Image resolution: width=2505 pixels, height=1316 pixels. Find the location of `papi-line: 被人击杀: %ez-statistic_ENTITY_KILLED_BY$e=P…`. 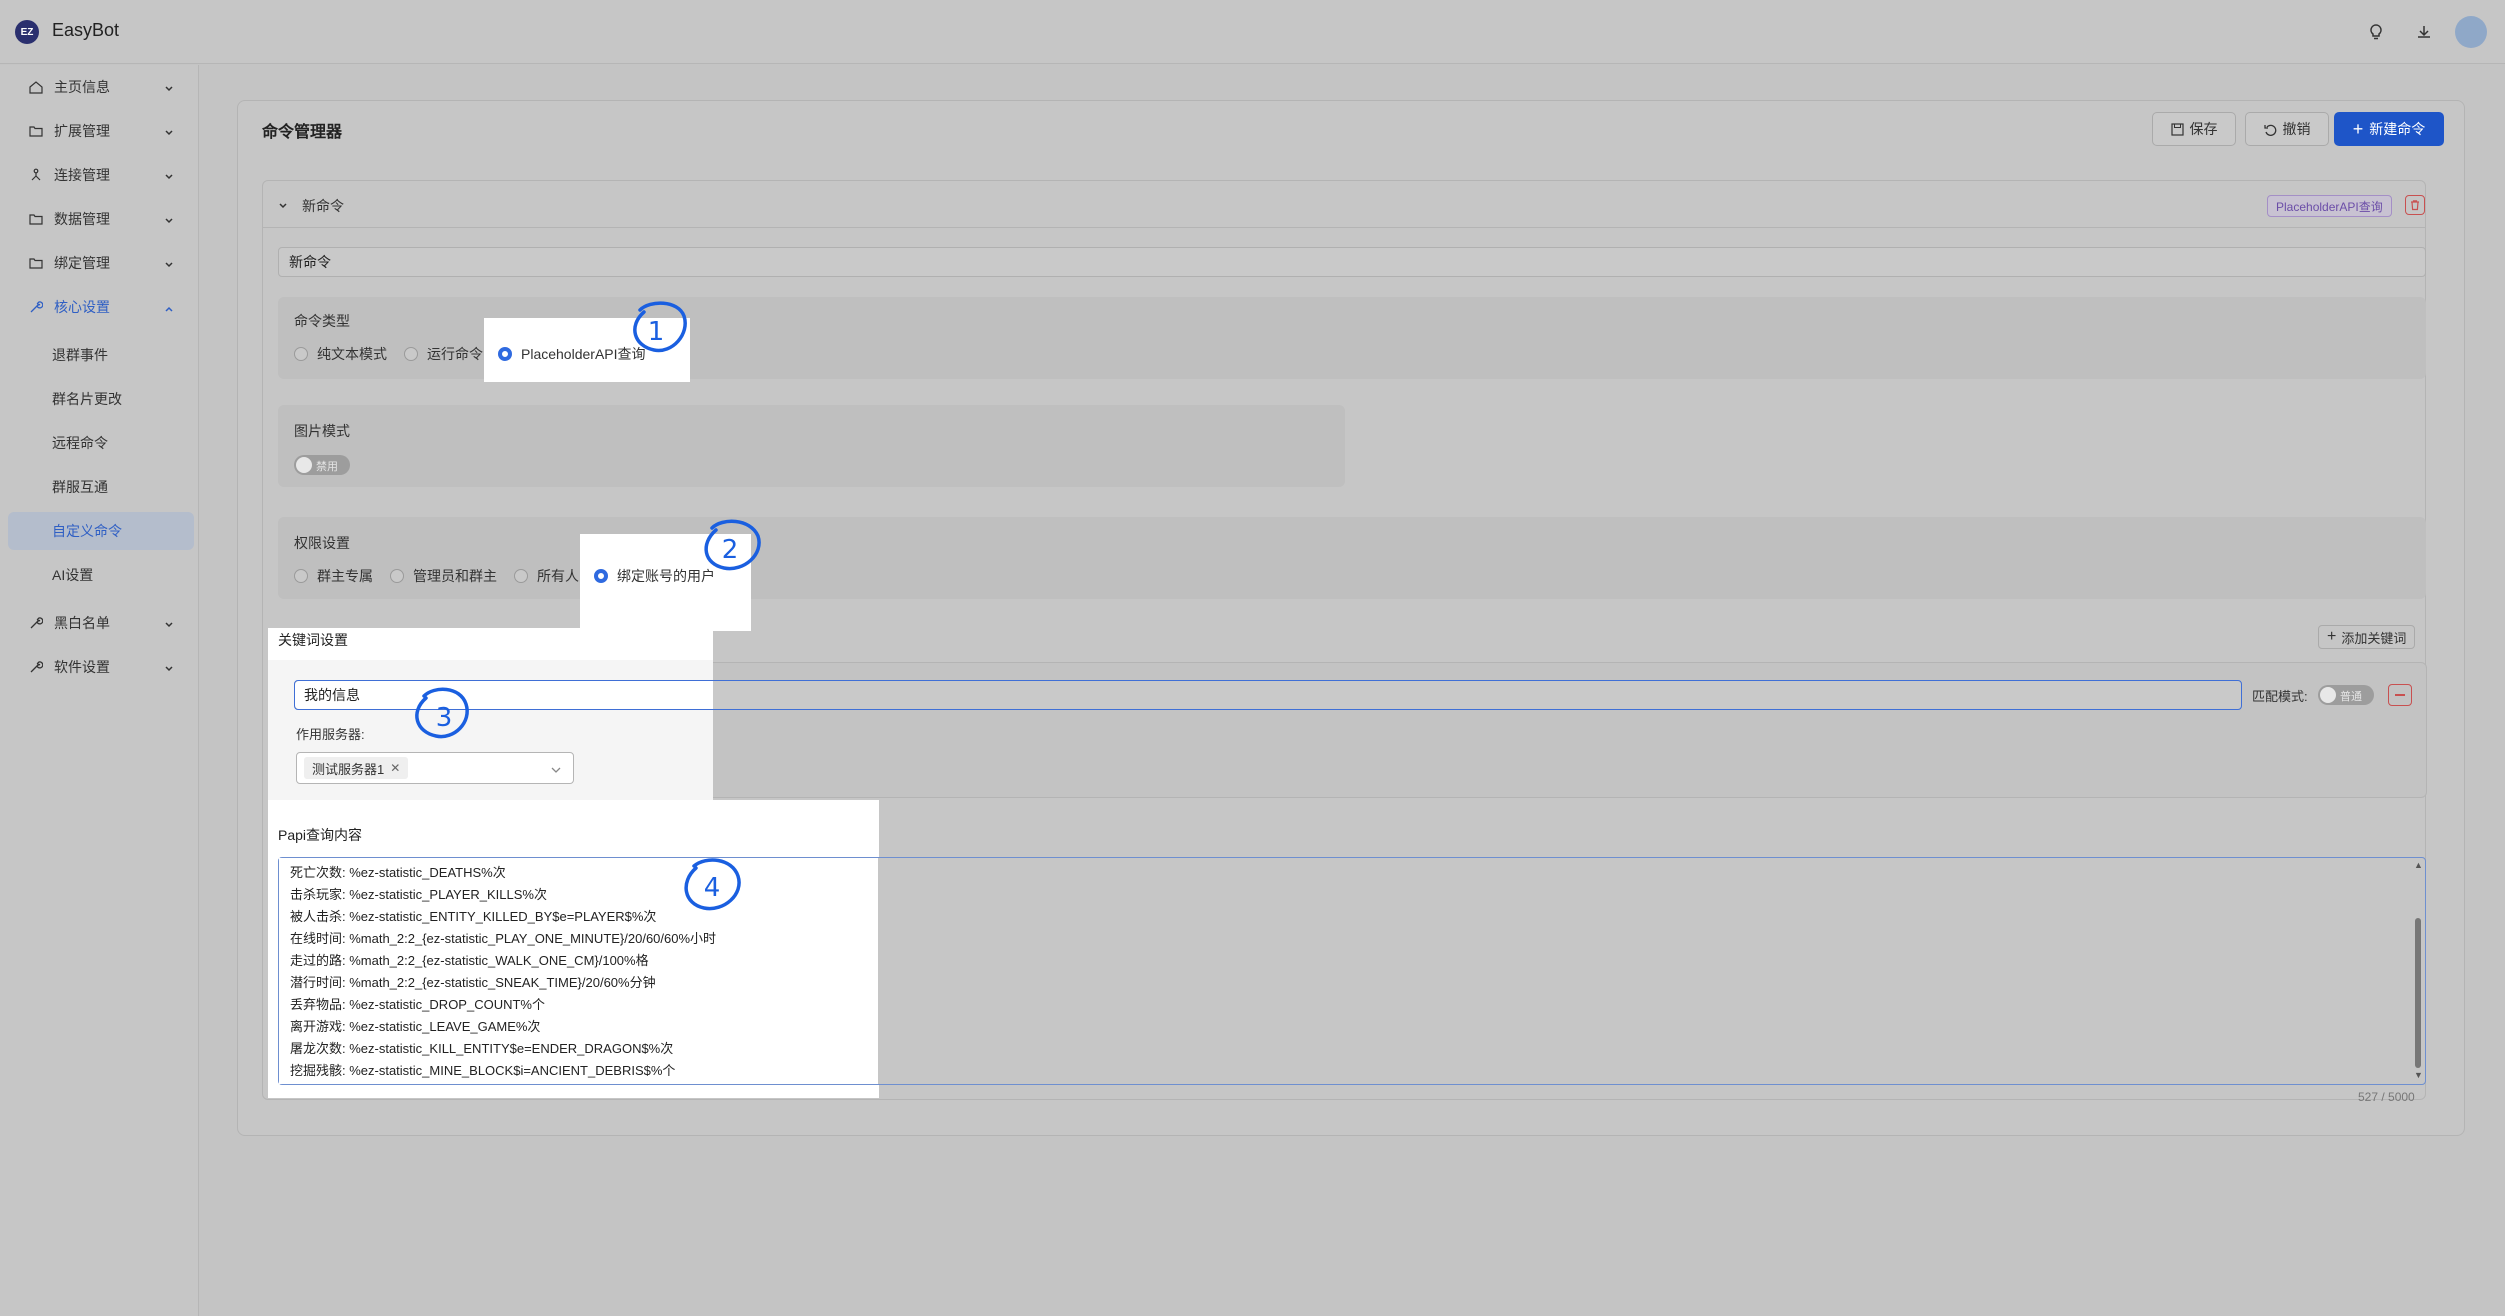

papi-line: 被人击杀: %ez-statistic_ENTITY_KILLED_BY$e=P… is located at coordinates (473, 916).